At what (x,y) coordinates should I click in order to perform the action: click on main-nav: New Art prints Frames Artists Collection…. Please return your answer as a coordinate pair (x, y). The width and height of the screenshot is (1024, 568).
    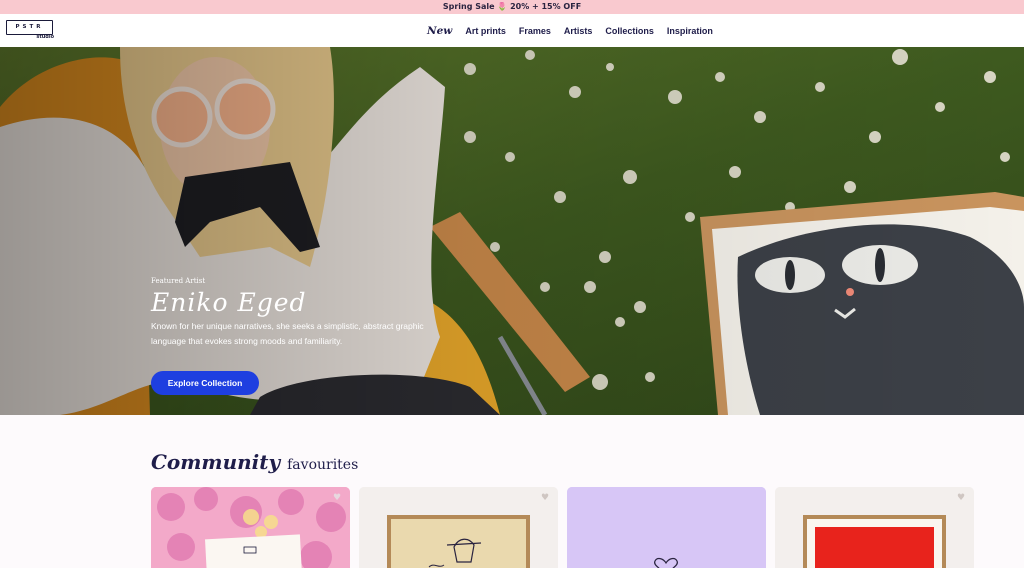
    Looking at the image, I should click on (570, 30).